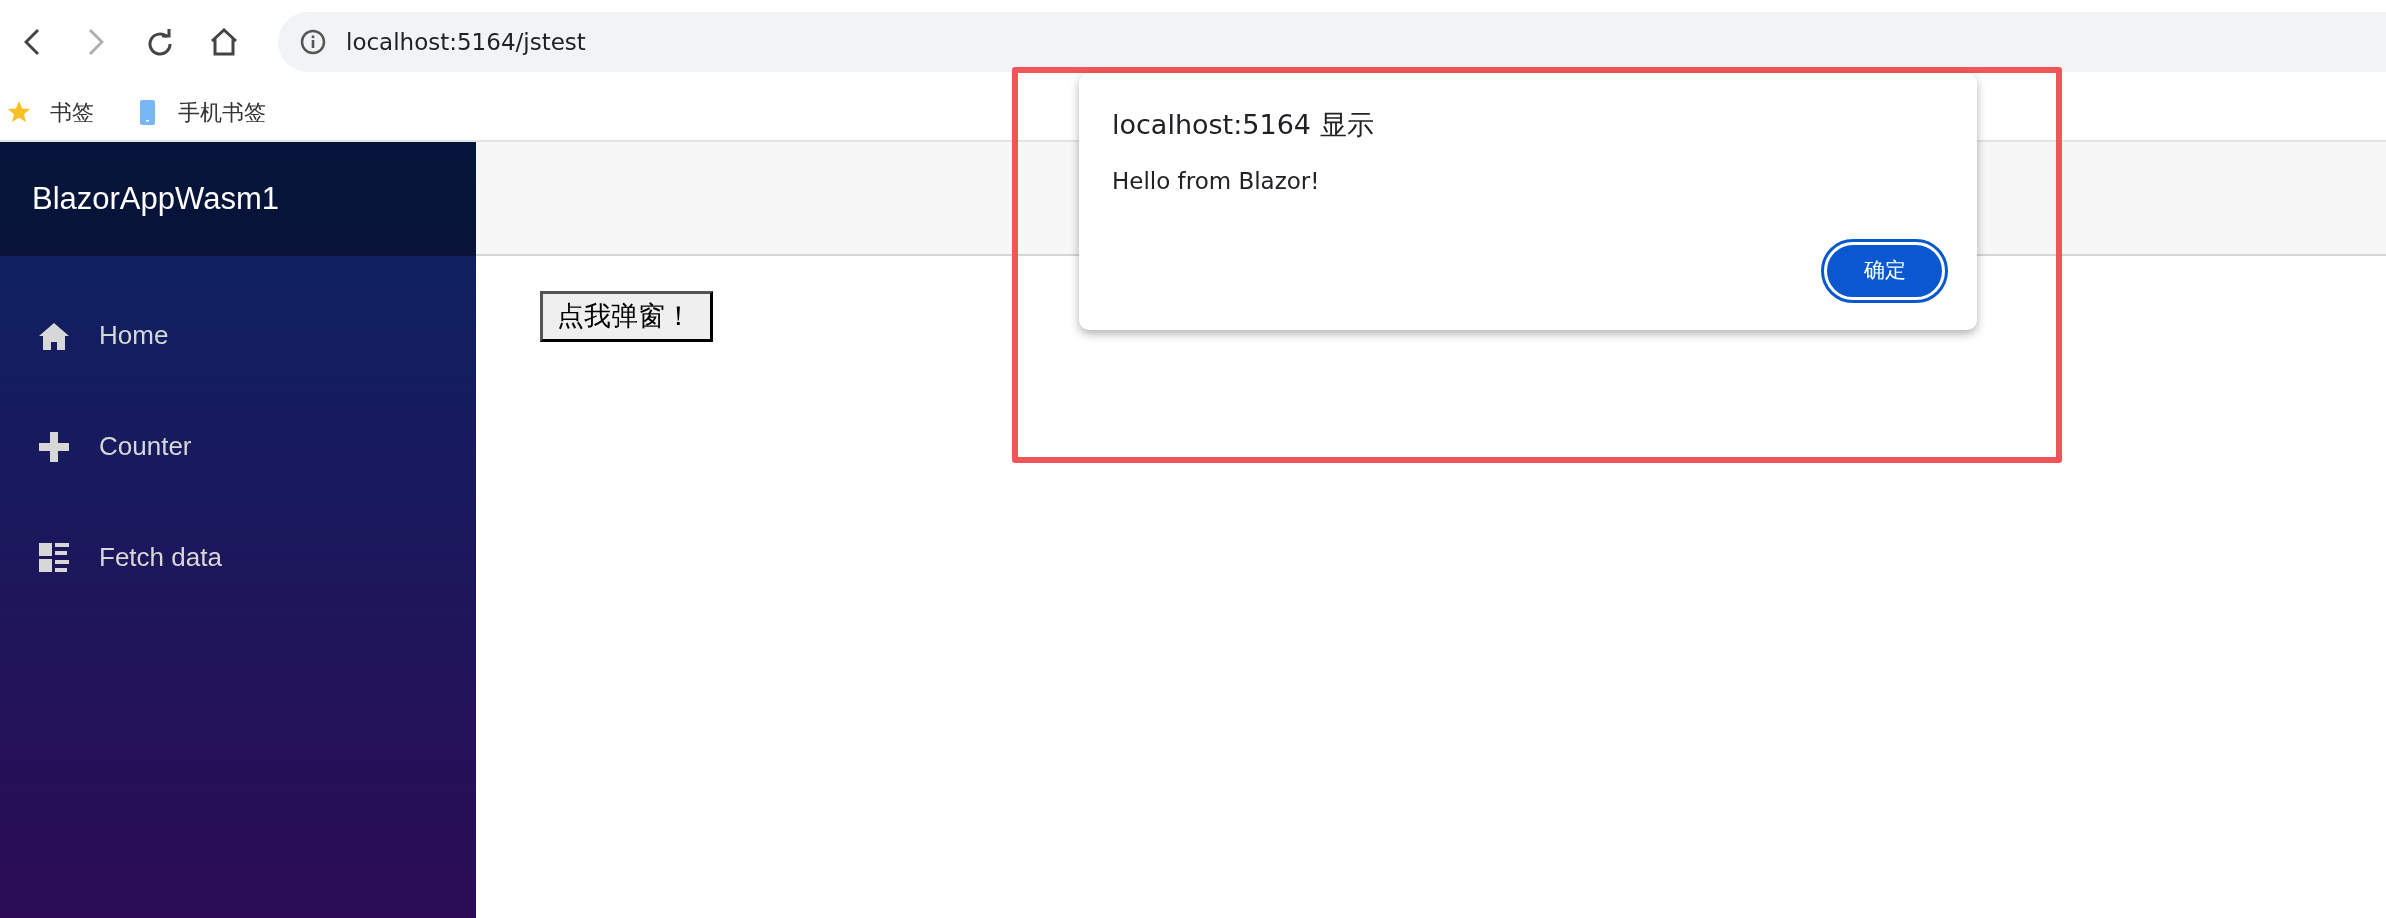 Image resolution: width=2386 pixels, height=918 pixels. What do you see at coordinates (155, 199) in the screenshot?
I see `brand-link: BlazorAppWasm1` at bounding box center [155, 199].